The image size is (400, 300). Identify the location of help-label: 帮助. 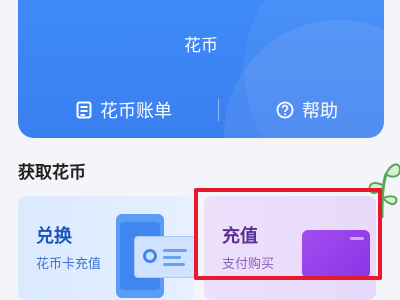
(320, 111).